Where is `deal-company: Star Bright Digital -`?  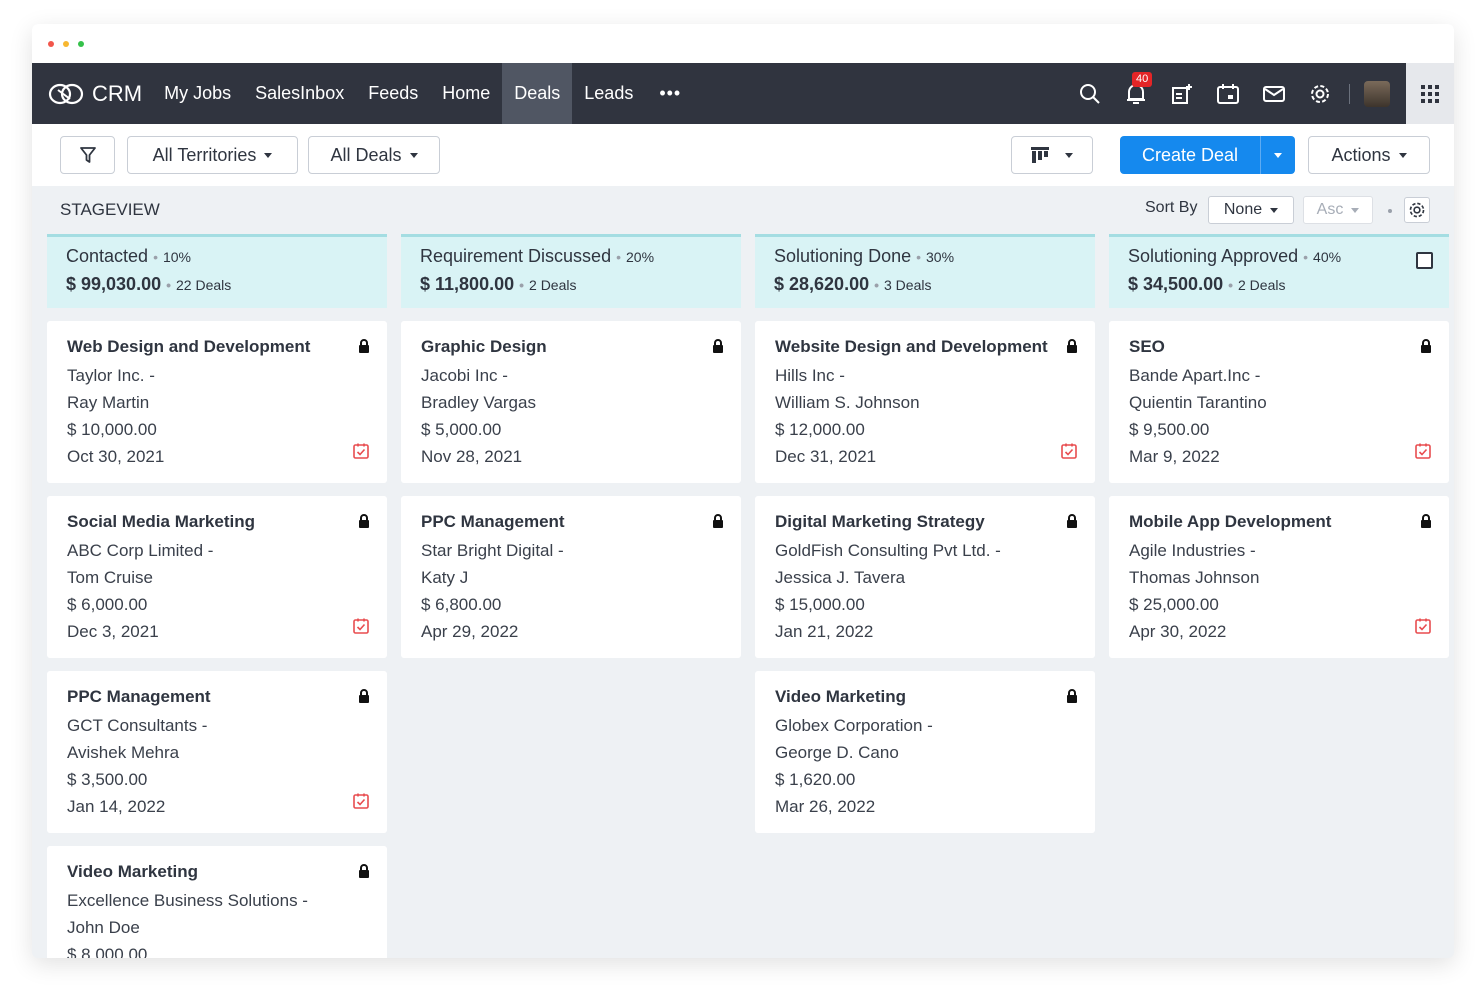
deal-company: Star Bright Digital - is located at coordinates (492, 550).